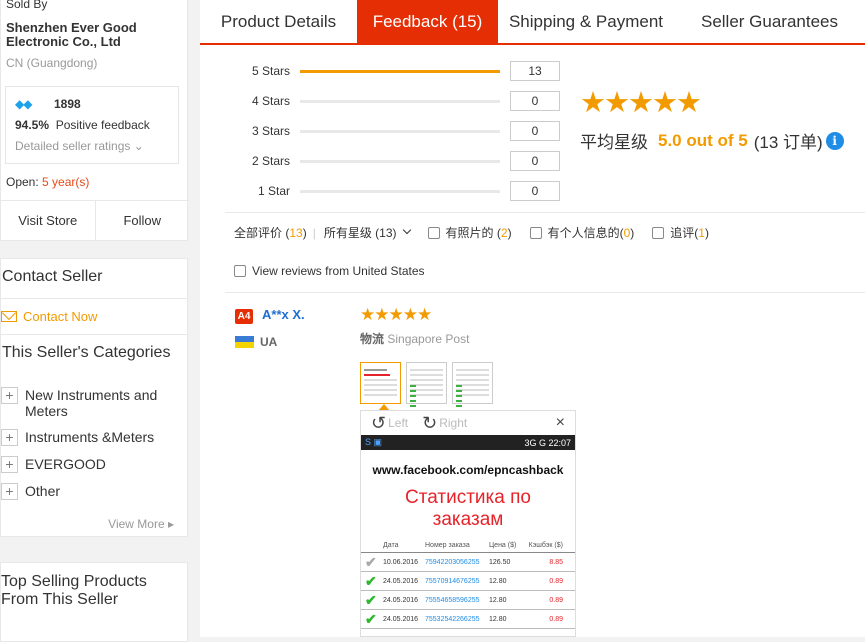 The image size is (865, 642). I want to click on personal-info-label: 有个人信息的, so click(583, 233).